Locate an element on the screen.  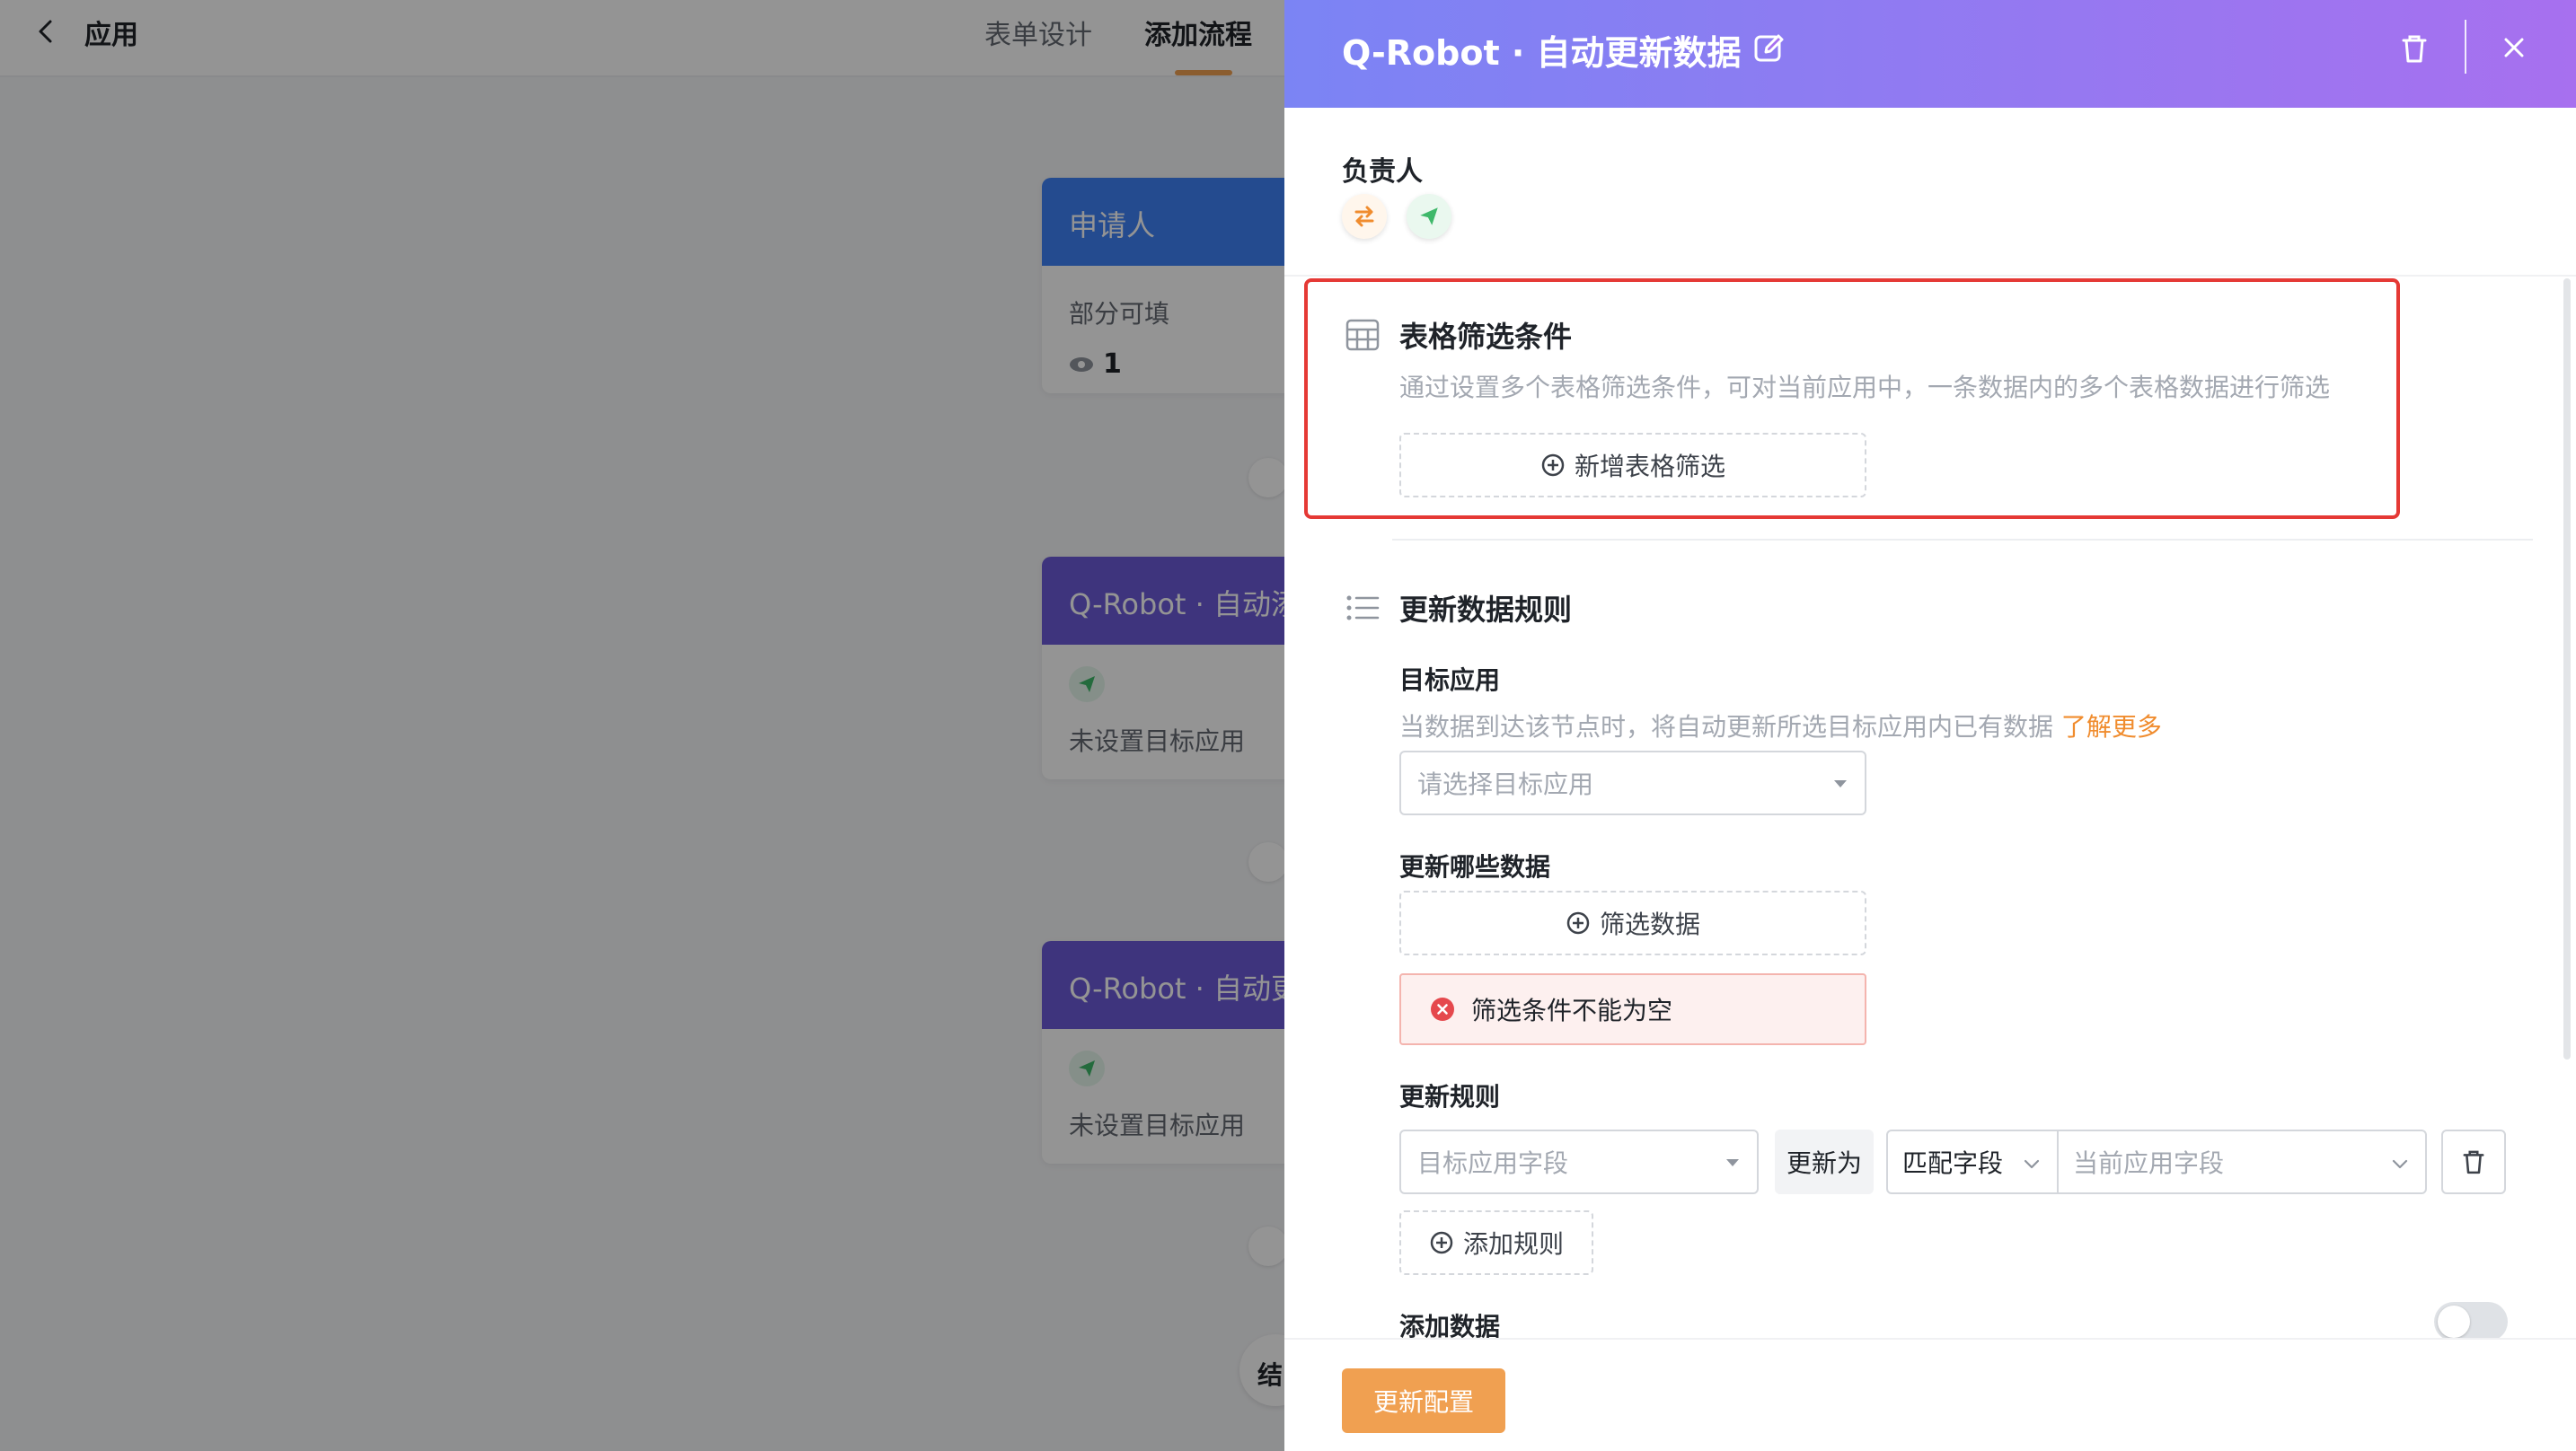
target-app-select: 请选择目标应用 is located at coordinates (1632, 783).